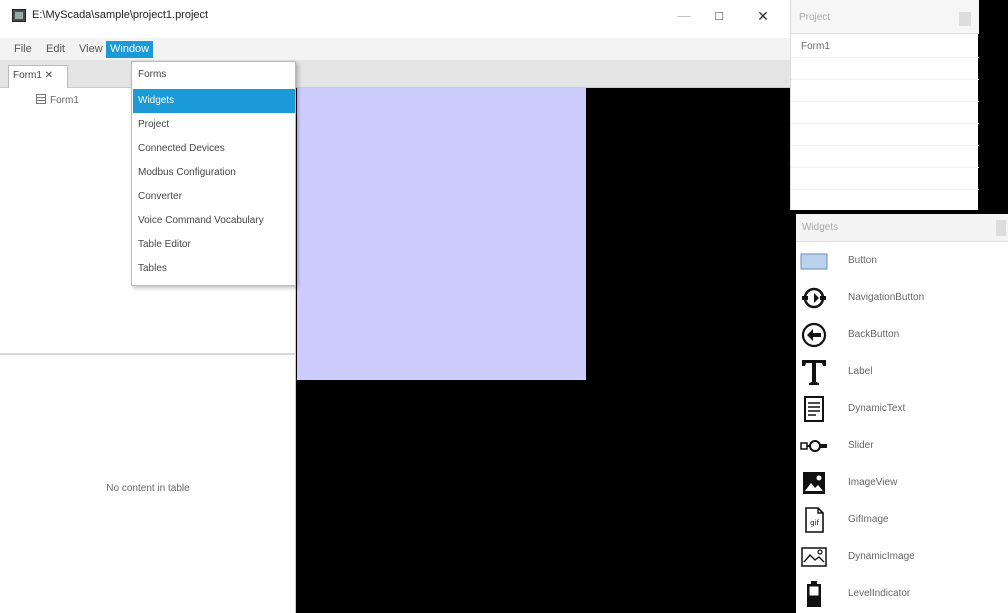 This screenshot has height=613, width=1008. I want to click on menu-file: File, so click(23, 49).